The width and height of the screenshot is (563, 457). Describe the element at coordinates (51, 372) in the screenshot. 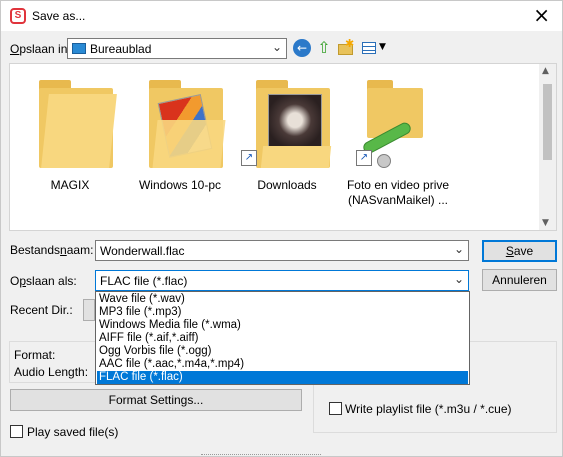

I see `audio-length-label: Audio Length:` at that location.